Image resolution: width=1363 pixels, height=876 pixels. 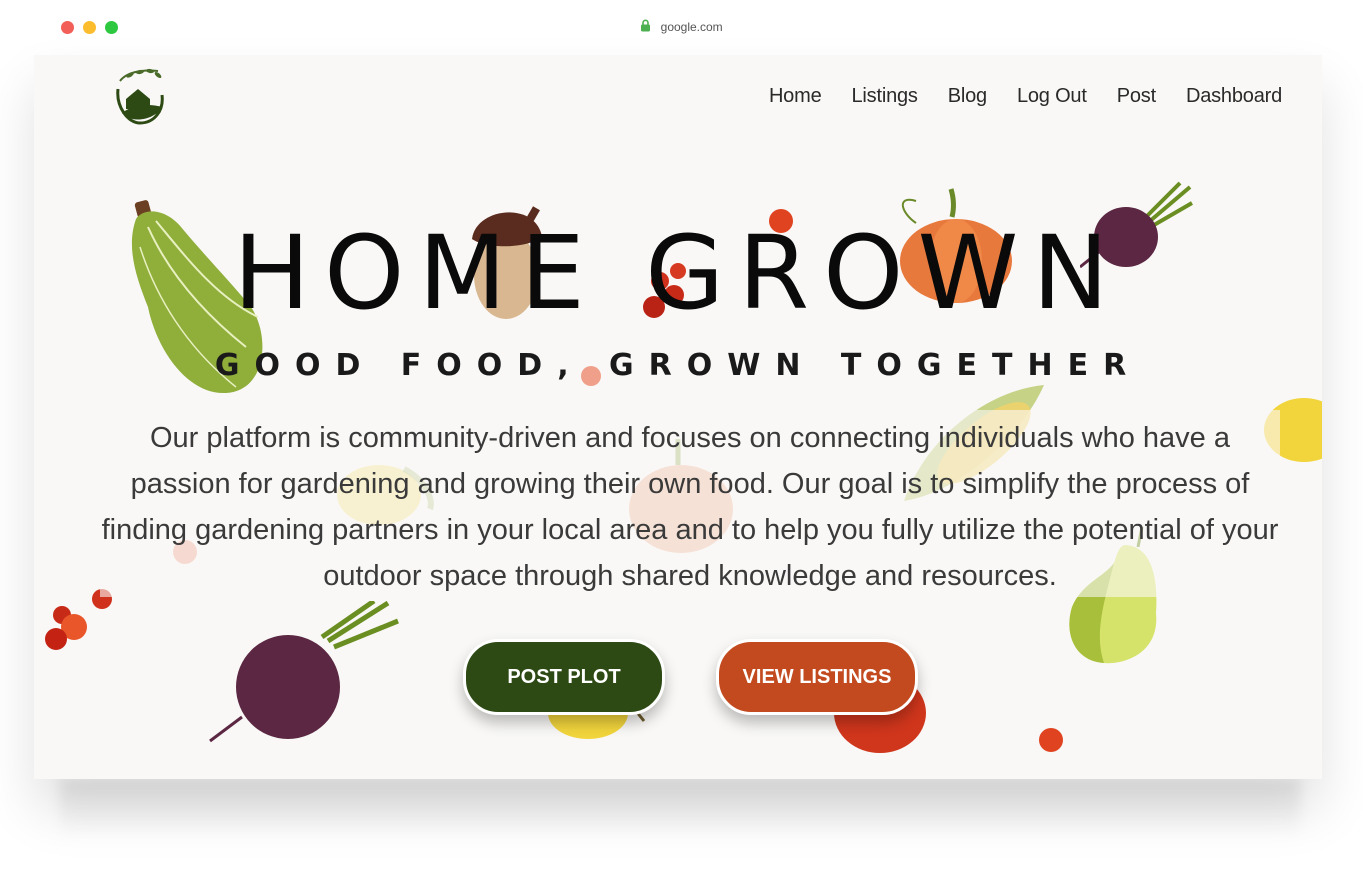 I want to click on garden-house-logo-icon, so click(x=138, y=96).